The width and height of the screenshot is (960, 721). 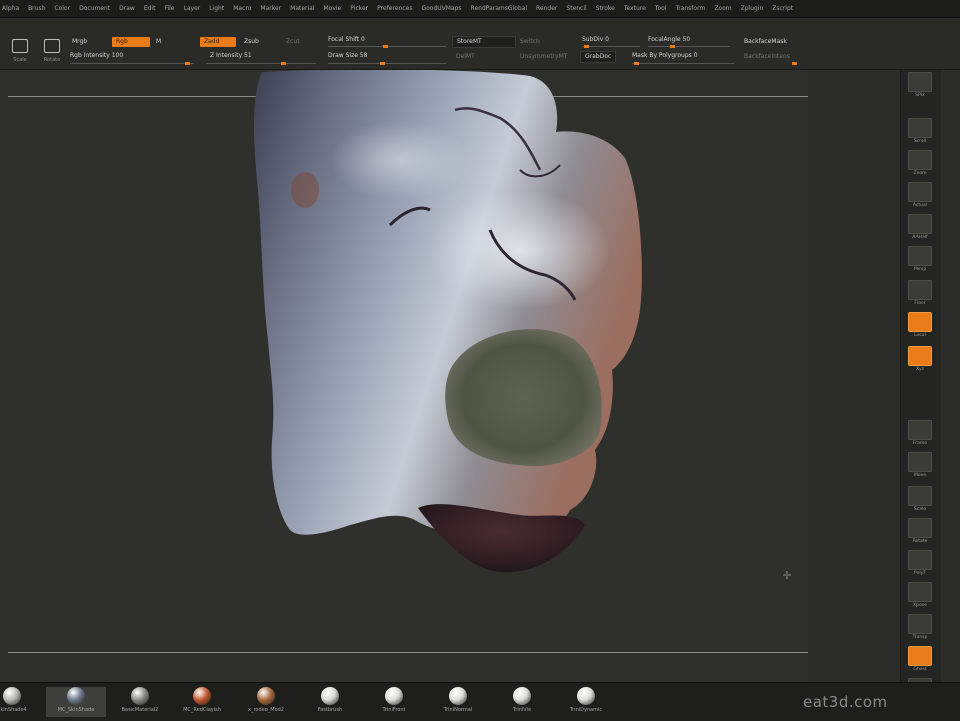 I want to click on menu-item-document: Document, so click(x=94, y=8).